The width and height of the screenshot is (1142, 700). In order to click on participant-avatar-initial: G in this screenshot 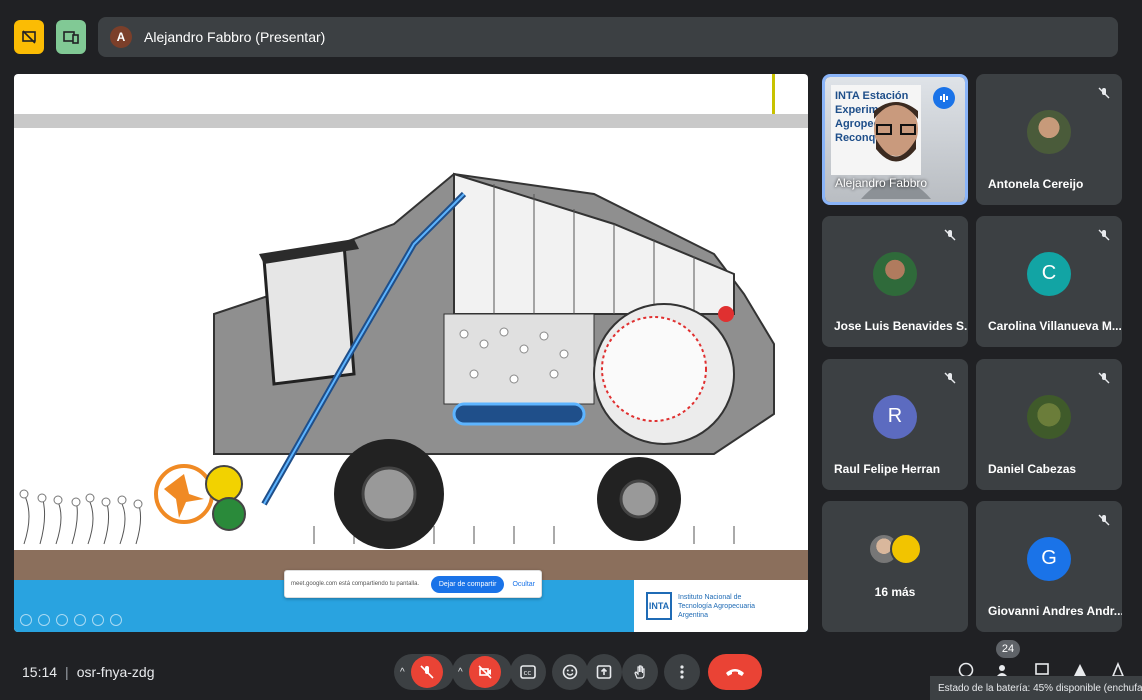, I will do `click(1049, 558)`.